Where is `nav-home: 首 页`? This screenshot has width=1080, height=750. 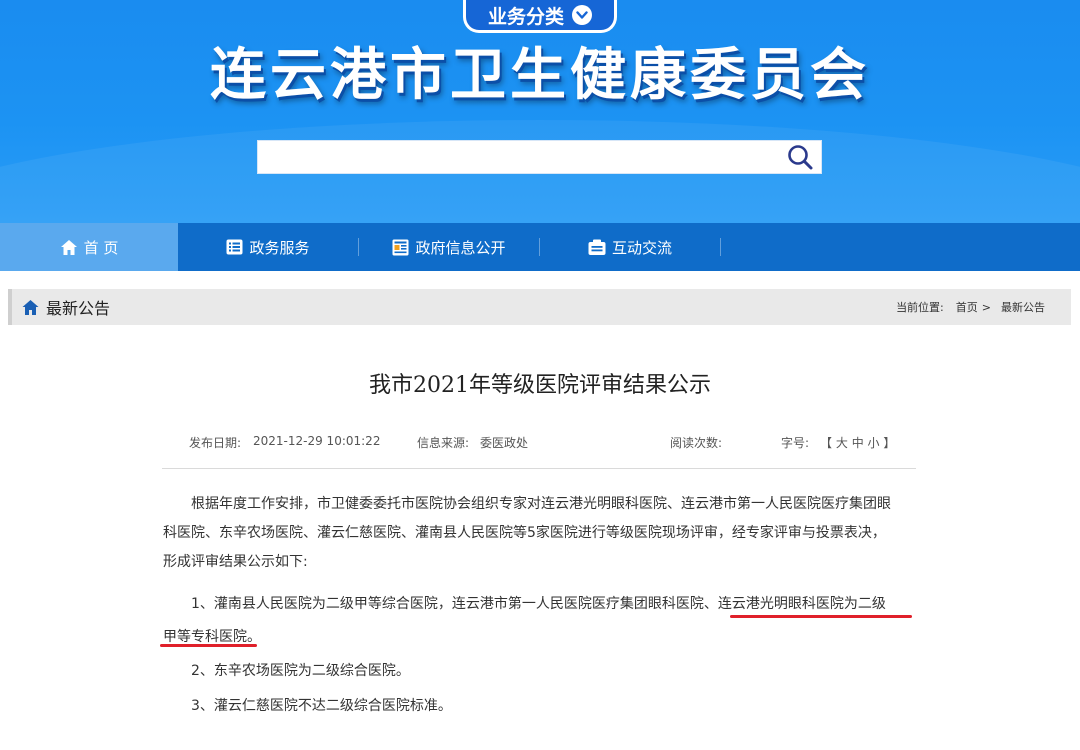 nav-home: 首 页 is located at coordinates (89, 247).